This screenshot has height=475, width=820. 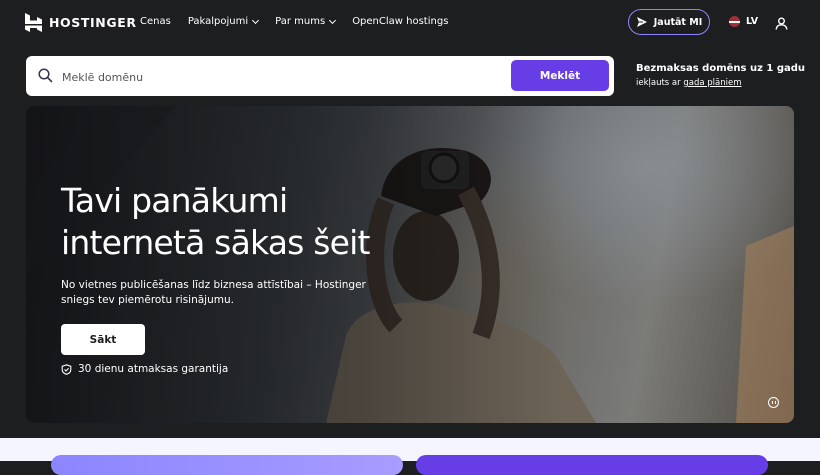 I want to click on hostinger-logo: HOSTINGER, so click(x=81, y=22).